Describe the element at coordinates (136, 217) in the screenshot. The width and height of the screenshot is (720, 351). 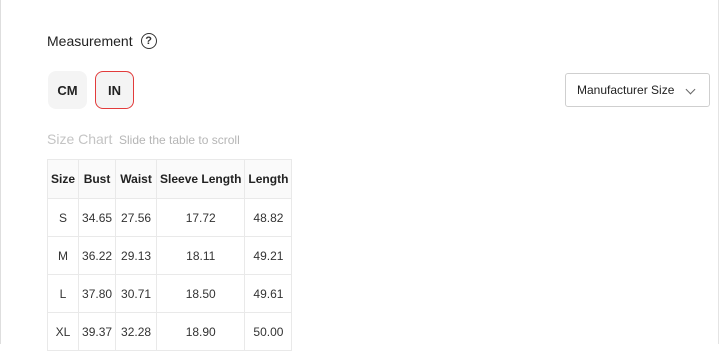
I see `table-cell: 27.56` at that location.